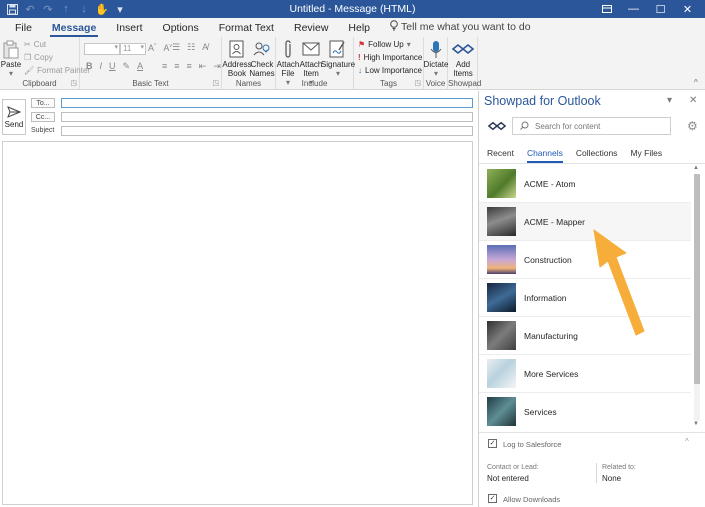 The image size is (705, 507). What do you see at coordinates (693, 100) in the screenshot?
I see `pane-close-icon: ✕` at bounding box center [693, 100].